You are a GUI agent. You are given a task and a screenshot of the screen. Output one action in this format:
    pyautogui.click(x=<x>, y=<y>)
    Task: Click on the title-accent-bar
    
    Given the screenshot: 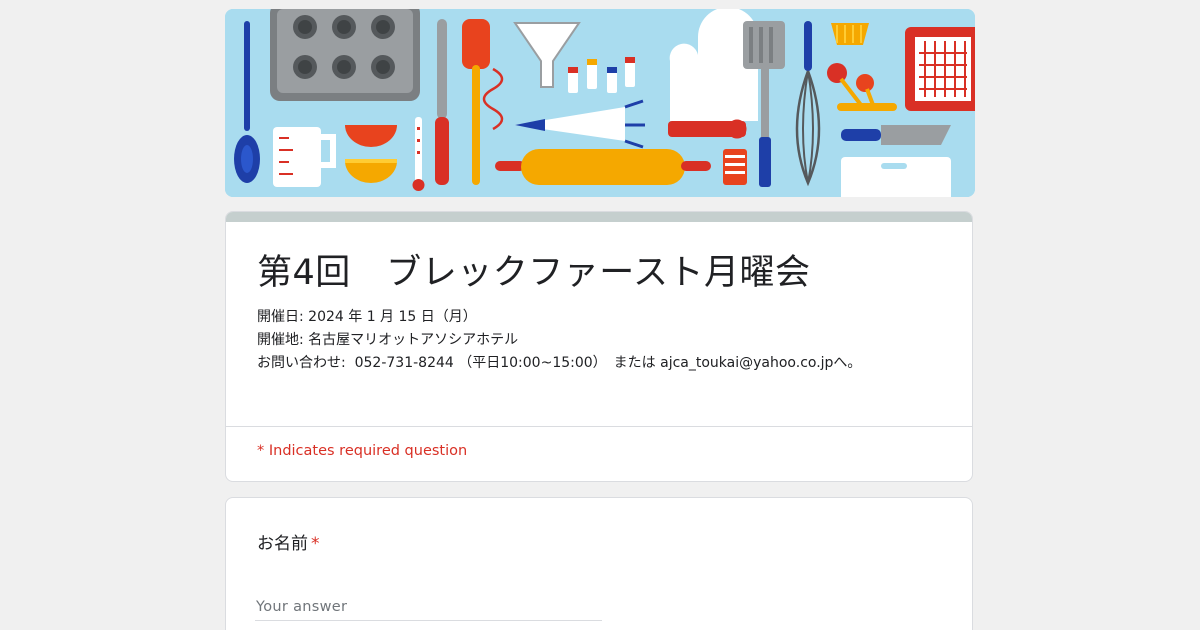 What is the action you would take?
    pyautogui.click(x=599, y=217)
    